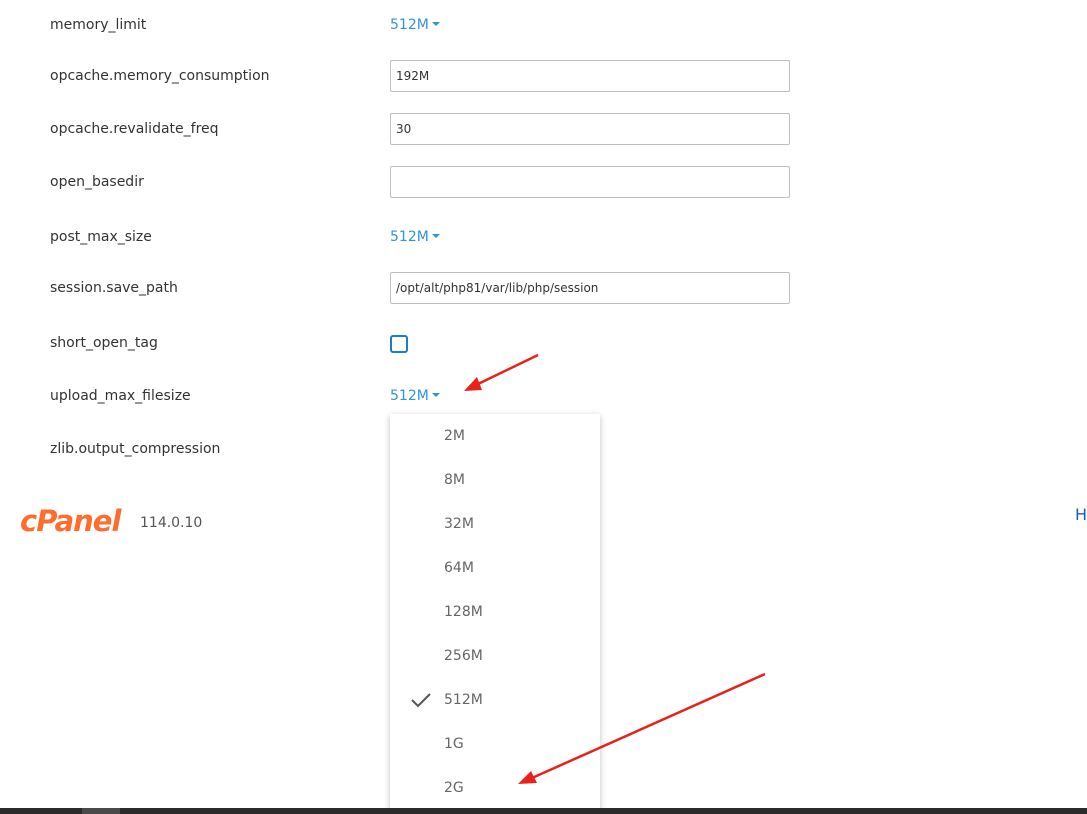 This screenshot has width=1087, height=814. Describe the element at coordinates (590, 288) in the screenshot. I see `session-save-path-input` at that location.